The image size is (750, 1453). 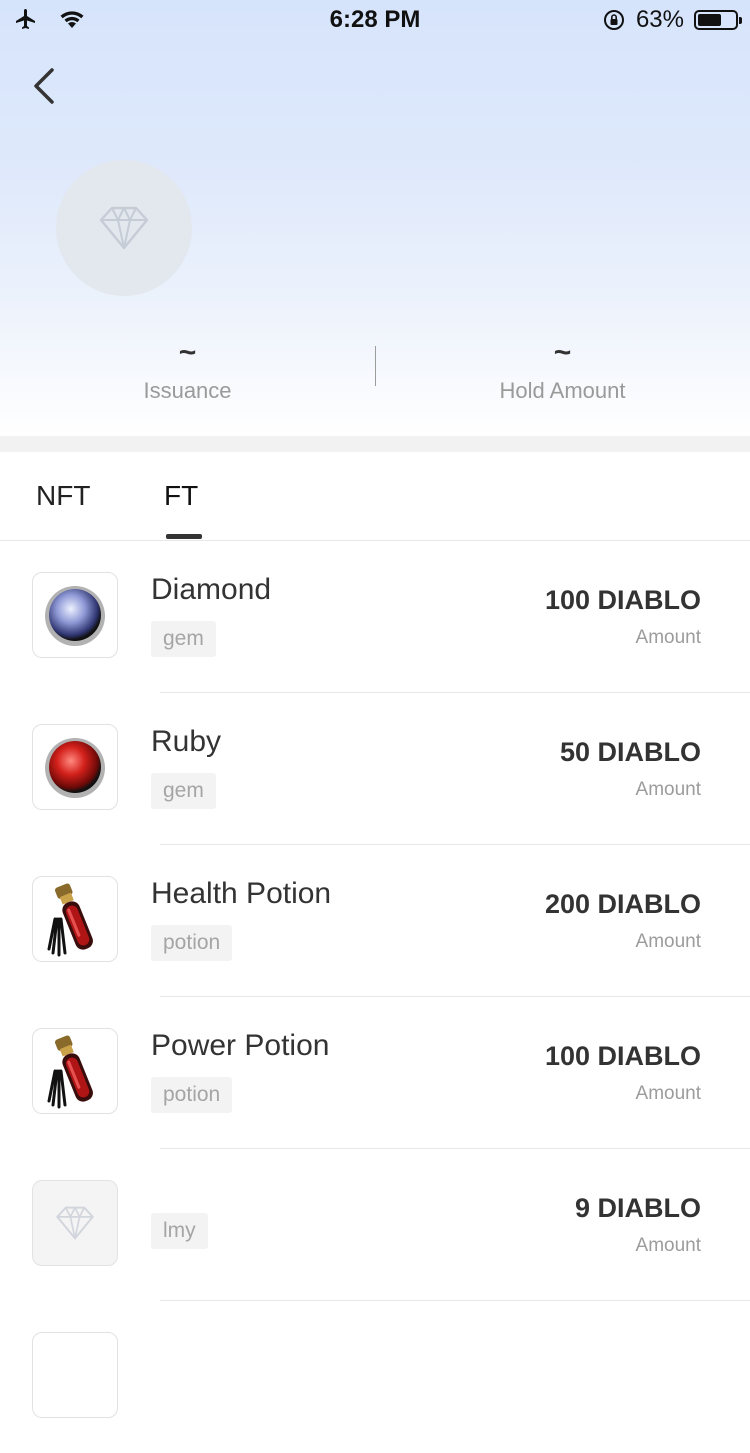 I want to click on list-item: Health Potion potion 200 DIABLO Amount, so click(x=375, y=921).